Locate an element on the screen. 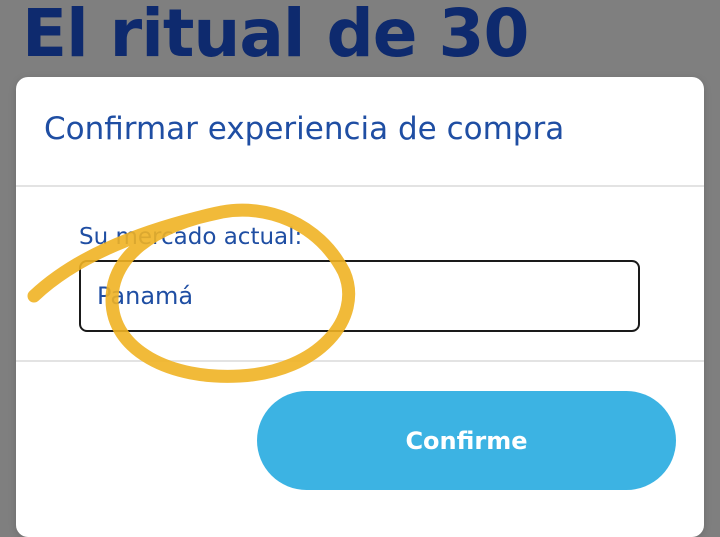 This screenshot has width=720, height=537. confirm-button: Confirme is located at coordinates (466, 440).